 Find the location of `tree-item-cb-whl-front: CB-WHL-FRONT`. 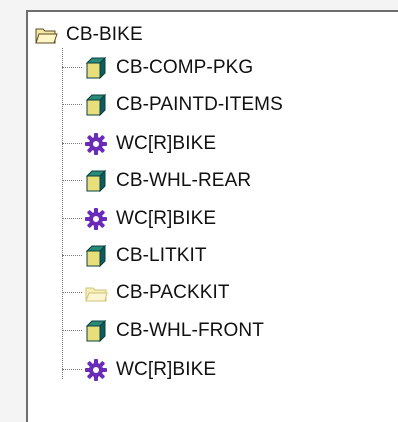

tree-item-cb-whl-front: CB-WHL-FRONT is located at coordinates (174, 331).